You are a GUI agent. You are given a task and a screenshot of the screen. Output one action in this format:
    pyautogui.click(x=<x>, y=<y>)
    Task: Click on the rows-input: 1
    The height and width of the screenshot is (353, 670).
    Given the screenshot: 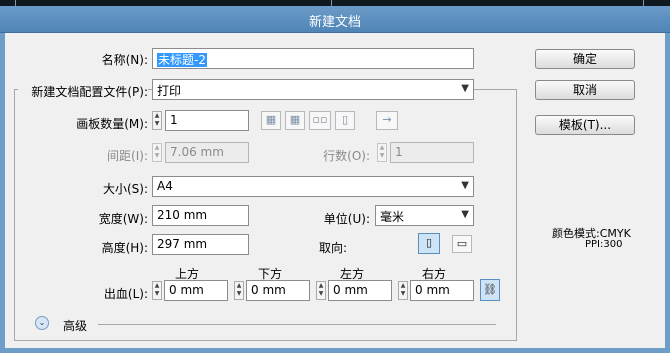 What is the action you would take?
    pyautogui.click(x=432, y=152)
    